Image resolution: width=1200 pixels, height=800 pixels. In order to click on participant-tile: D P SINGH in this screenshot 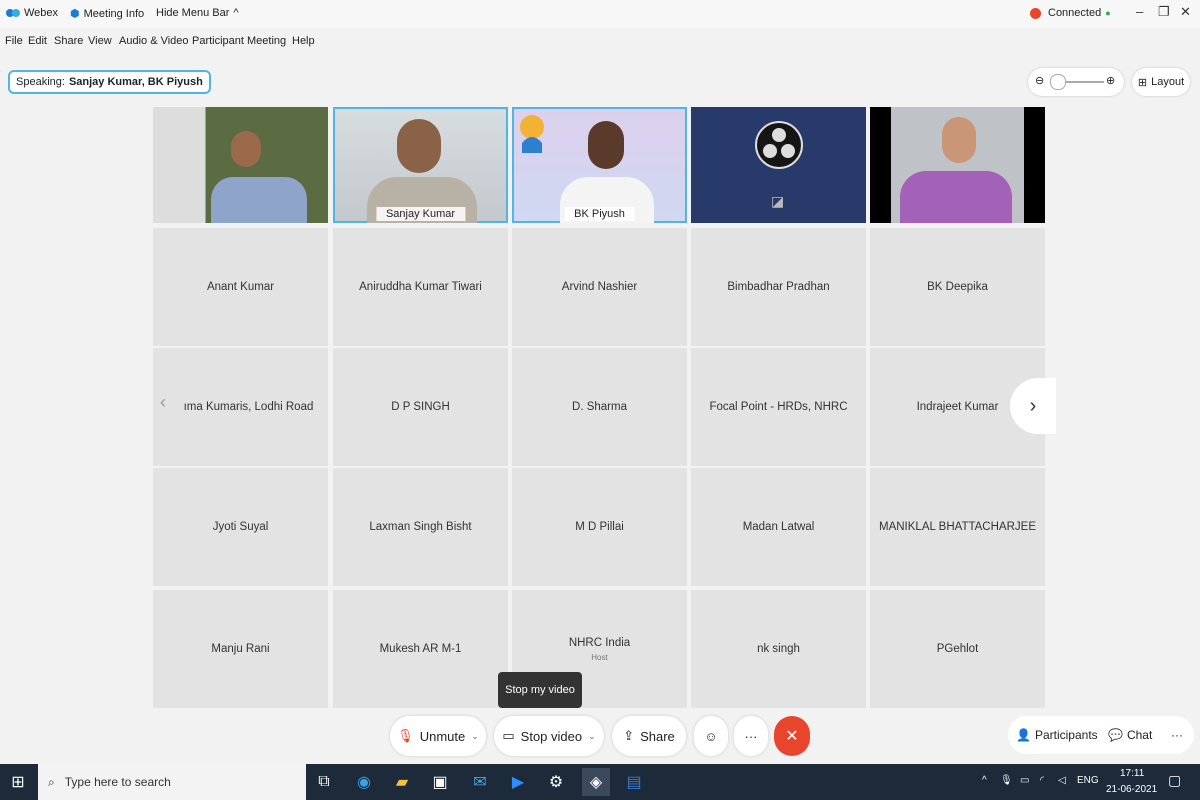, I will do `click(420, 407)`.